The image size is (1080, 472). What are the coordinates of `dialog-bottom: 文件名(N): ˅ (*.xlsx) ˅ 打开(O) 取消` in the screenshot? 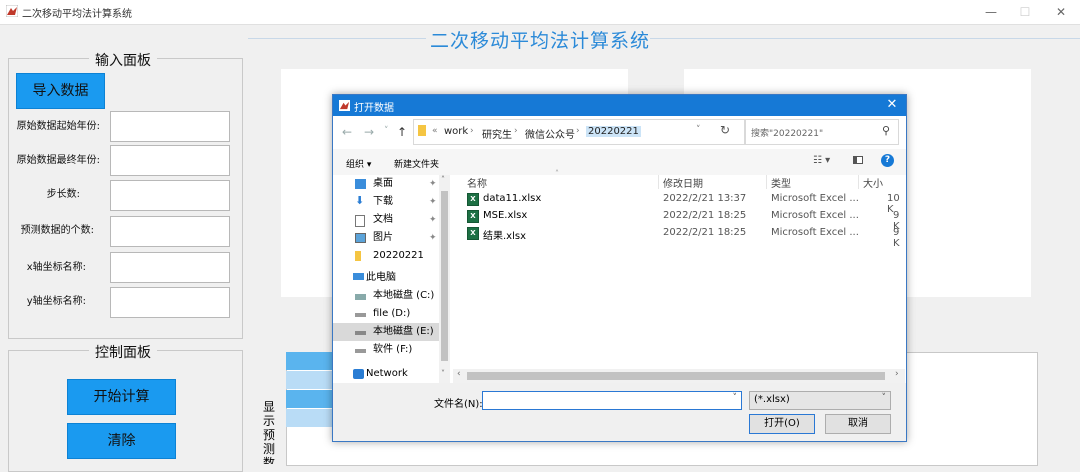 It's located at (619, 412).